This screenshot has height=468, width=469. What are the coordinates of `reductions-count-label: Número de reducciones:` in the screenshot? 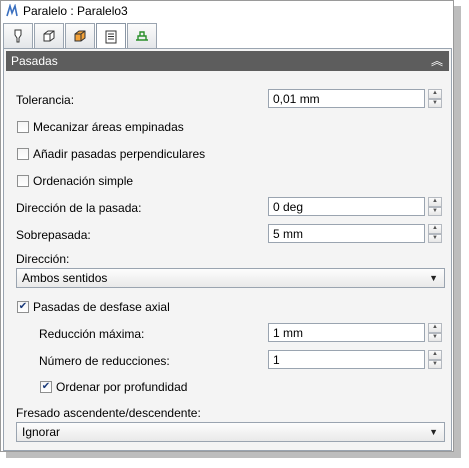 It's located at (104, 361).